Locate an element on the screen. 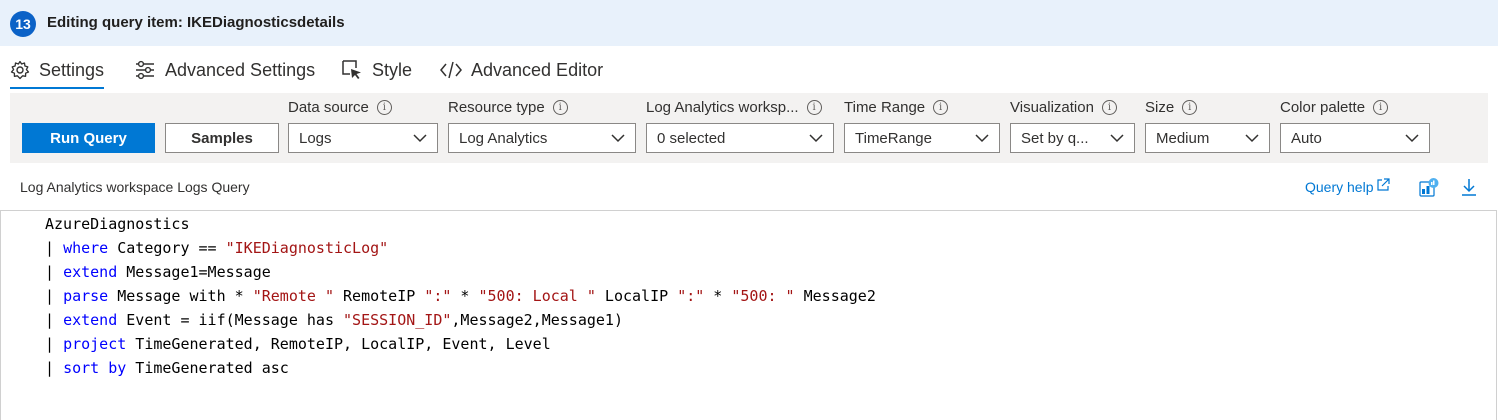  data-source-label-text: Data source is located at coordinates (328, 107).